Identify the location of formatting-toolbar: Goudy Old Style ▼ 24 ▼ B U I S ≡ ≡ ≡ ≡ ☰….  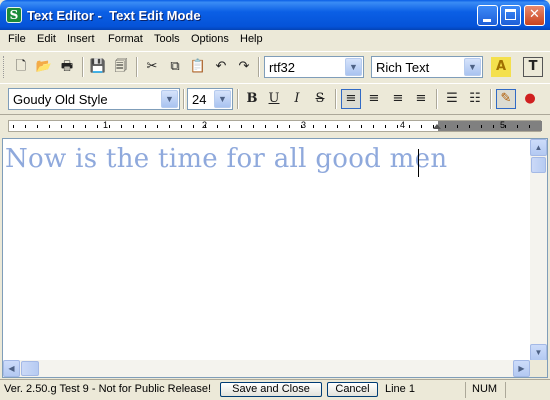
(275, 98).